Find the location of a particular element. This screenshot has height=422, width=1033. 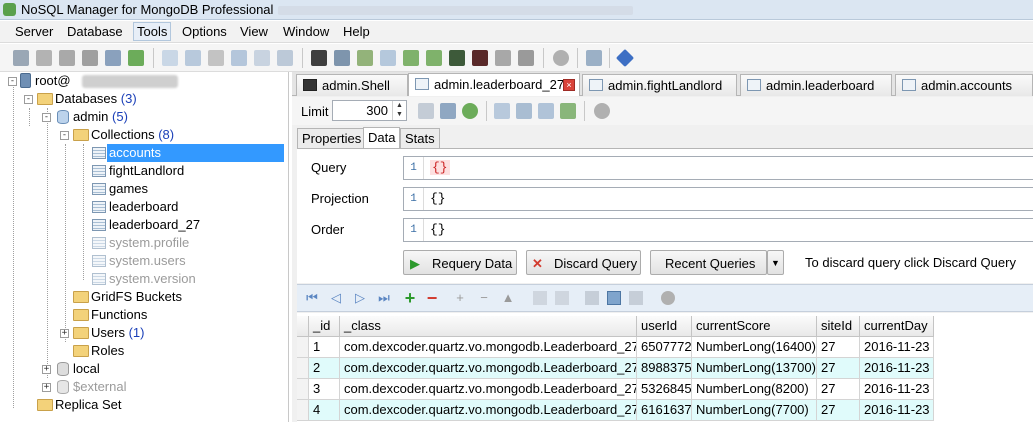

tree-node-root: - root@ is located at coordinates (144, 81).